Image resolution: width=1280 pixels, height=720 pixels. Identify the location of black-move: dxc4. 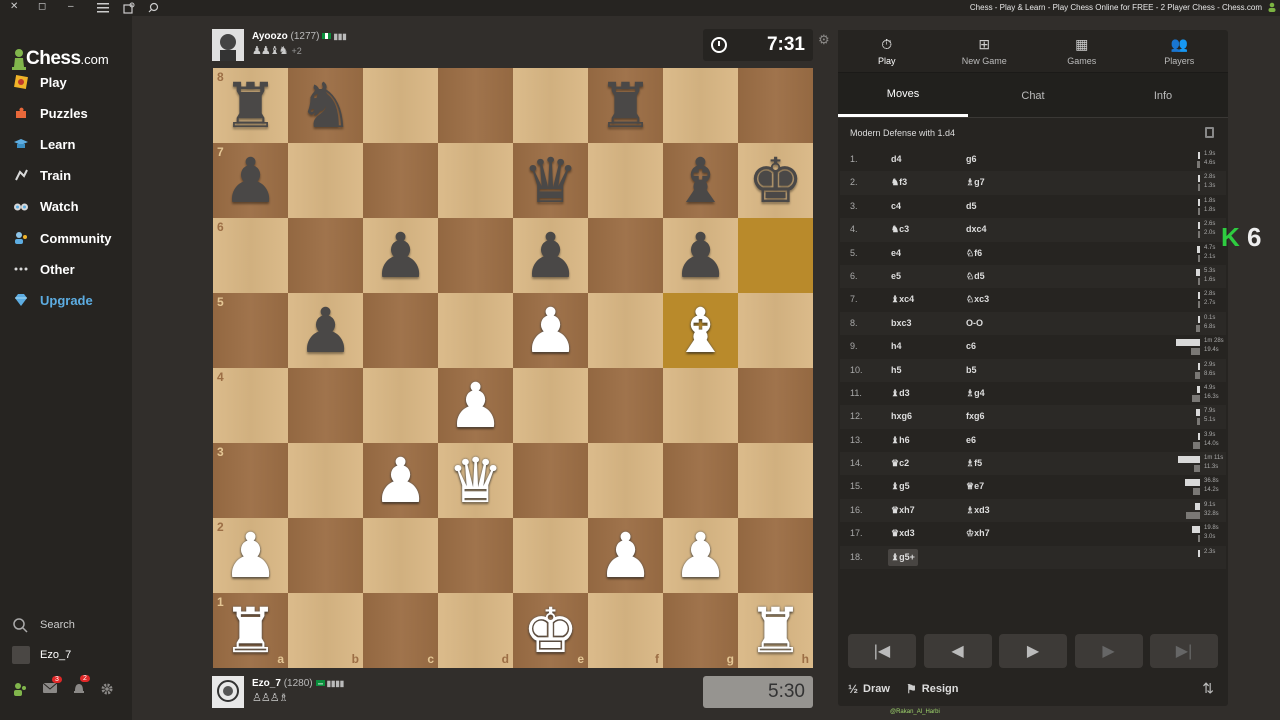
(976, 229).